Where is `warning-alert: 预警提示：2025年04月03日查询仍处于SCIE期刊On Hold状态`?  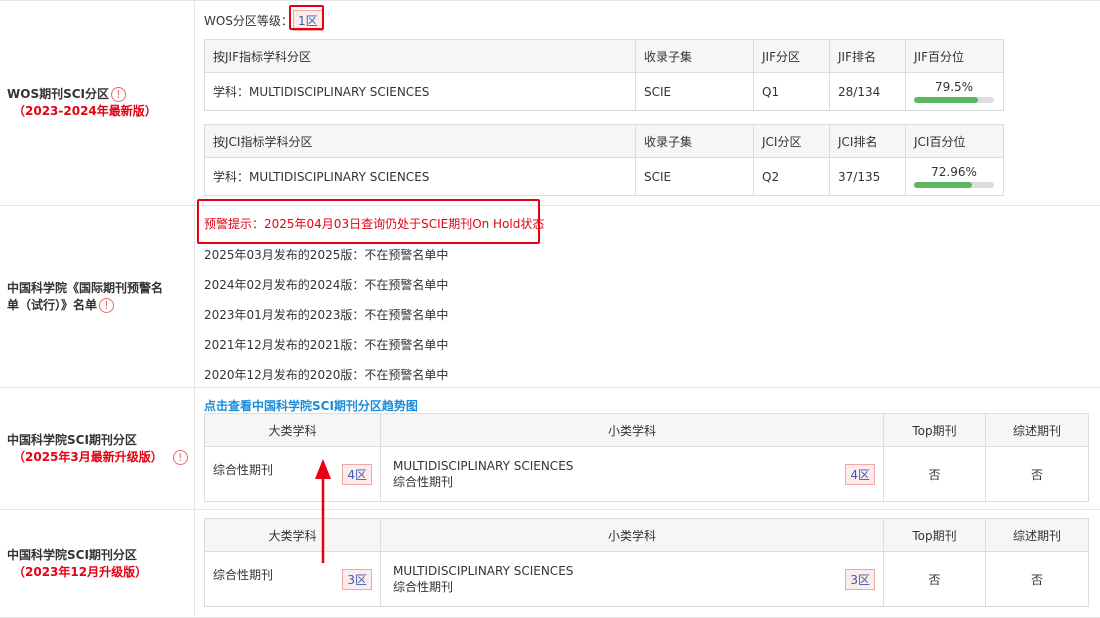 warning-alert: 预警提示：2025年04月03日查询仍处于SCIE期刊On Hold状态 is located at coordinates (374, 224).